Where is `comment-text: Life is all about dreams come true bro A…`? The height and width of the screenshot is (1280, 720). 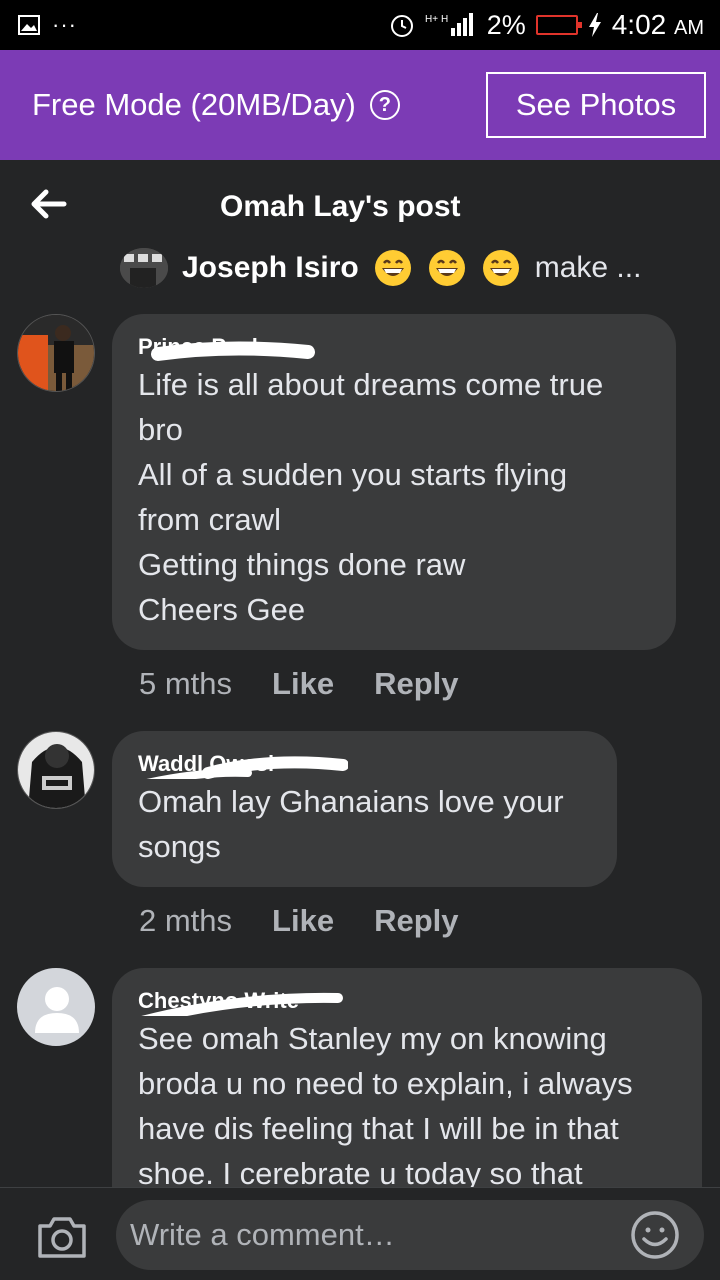
comment-text: Life is all about dreams come true bro A… is located at coordinates (371, 497).